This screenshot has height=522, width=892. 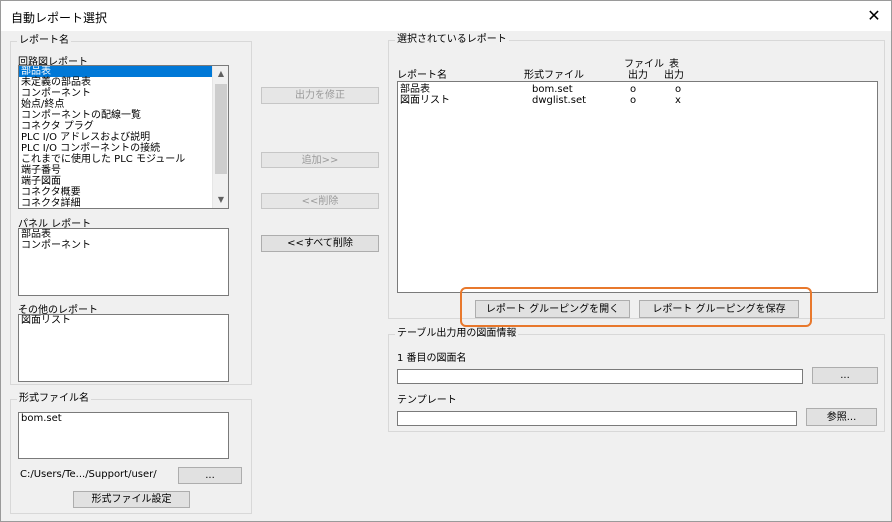 What do you see at coordinates (422, 75) in the screenshot?
I see `header-report-name: レポート名` at bounding box center [422, 75].